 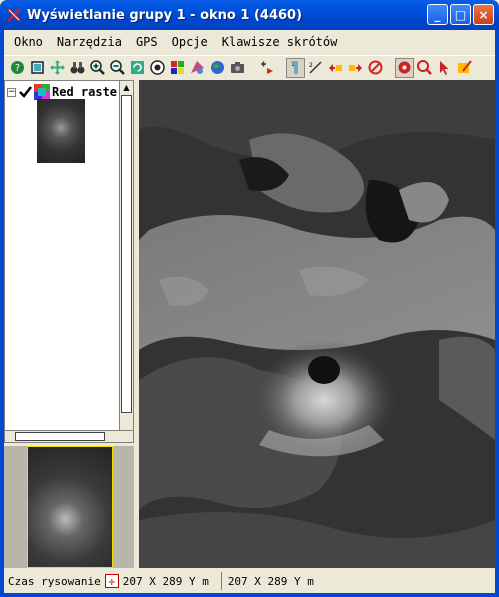 I want to click on window-frame-right, so click(x=497, y=313).